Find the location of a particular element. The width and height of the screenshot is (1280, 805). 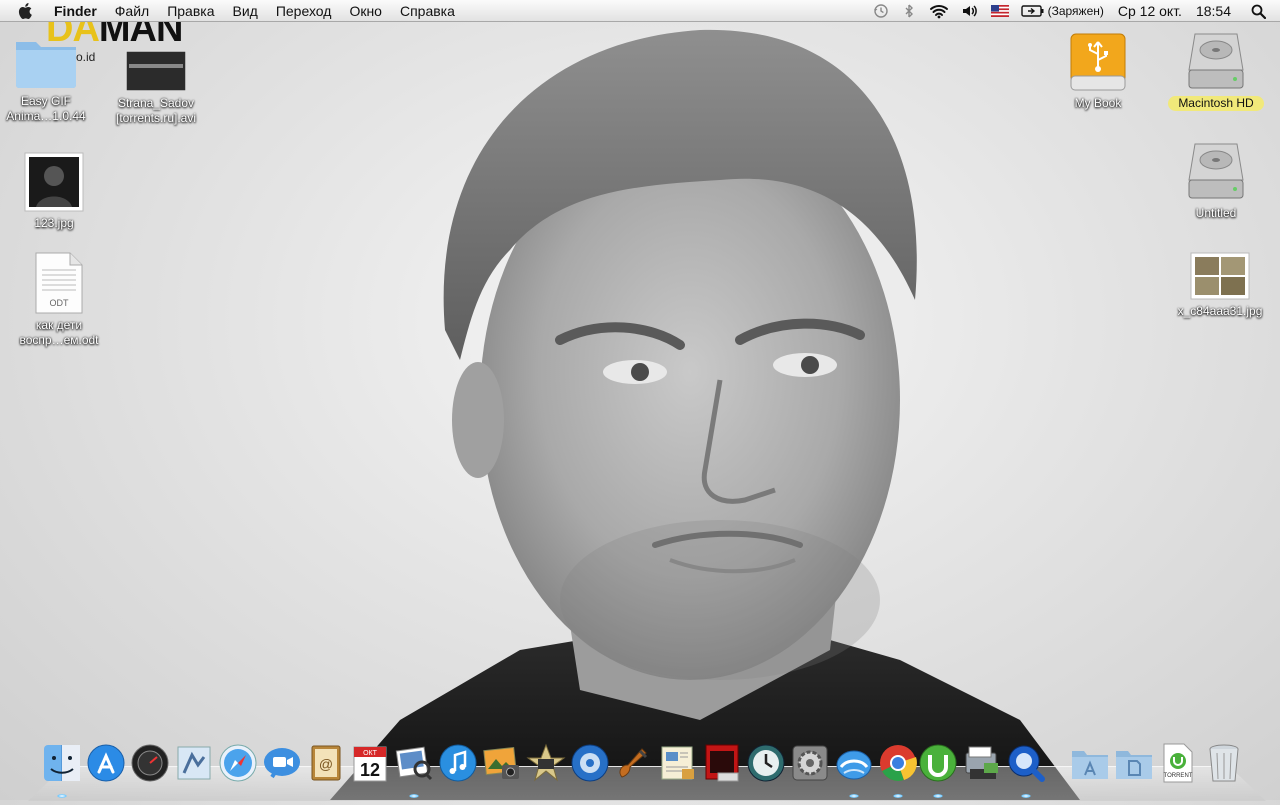

dock-idvd is located at coordinates (590, 763).